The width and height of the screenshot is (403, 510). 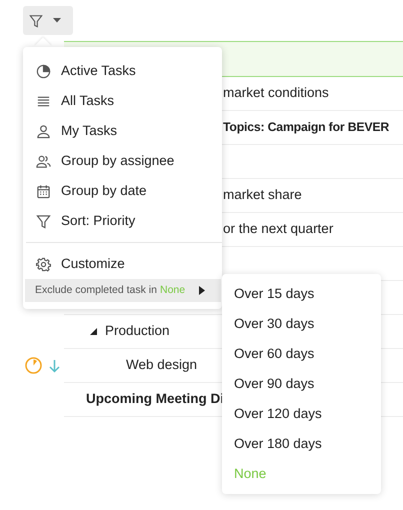 I want to click on submenu-arrow-icon, so click(x=202, y=290).